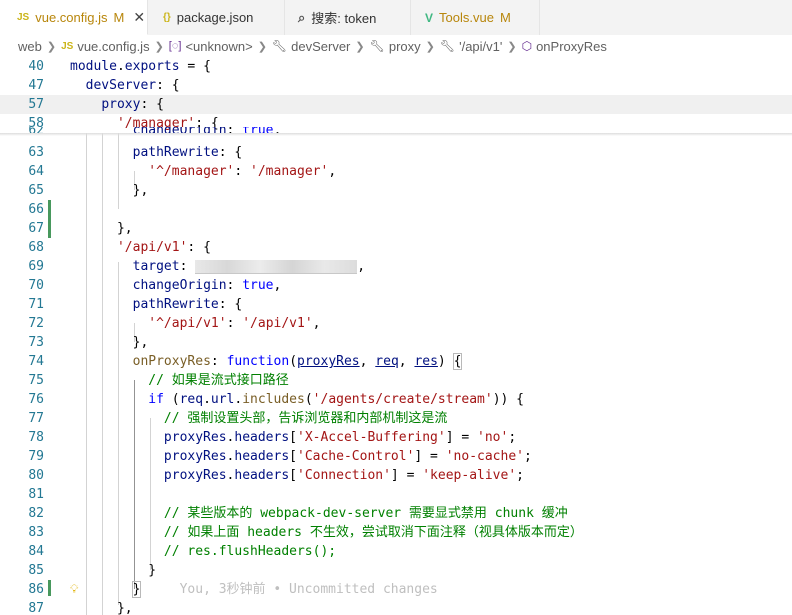 The height and width of the screenshot is (615, 792). What do you see at coordinates (396, 323) in the screenshot?
I see `code-line: 72 '^/api/v1': '/api/v1',` at bounding box center [396, 323].